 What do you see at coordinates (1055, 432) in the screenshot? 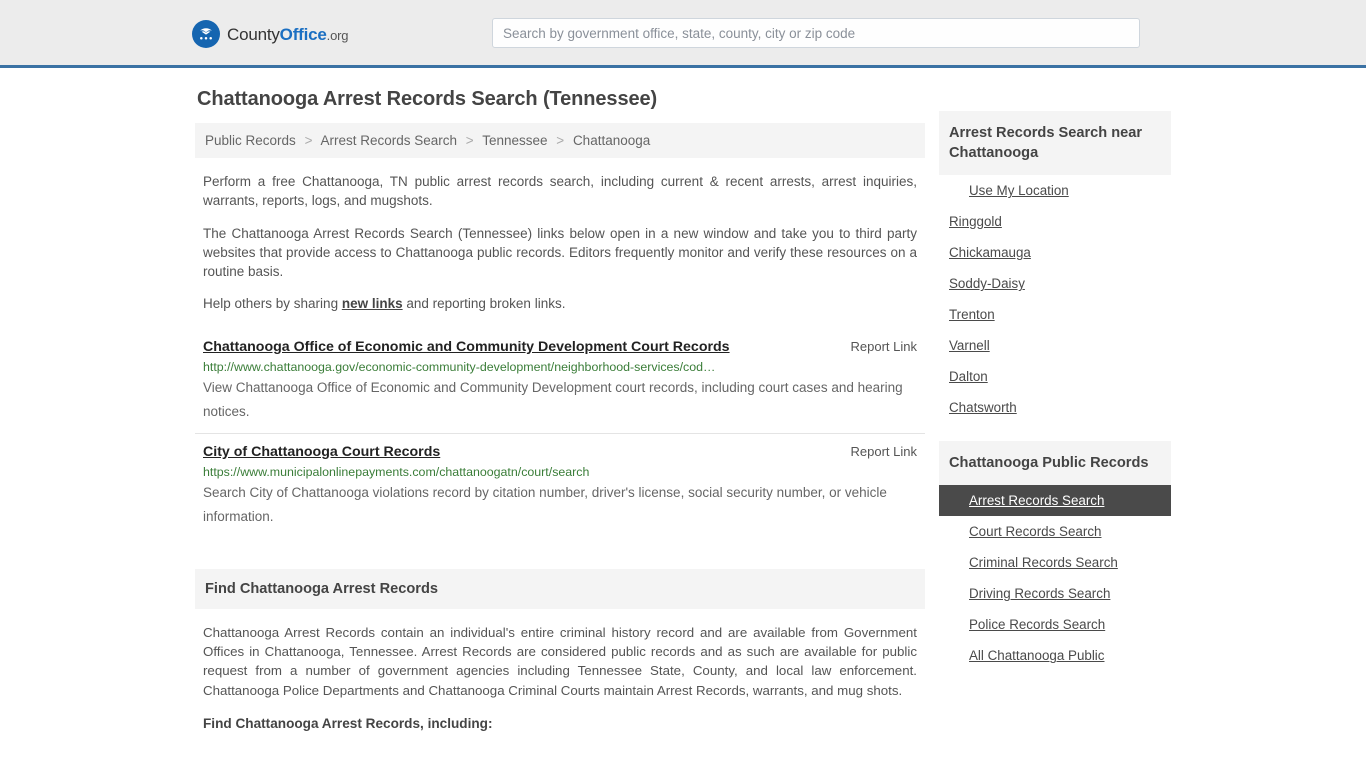
I see `sidebar-divider` at bounding box center [1055, 432].